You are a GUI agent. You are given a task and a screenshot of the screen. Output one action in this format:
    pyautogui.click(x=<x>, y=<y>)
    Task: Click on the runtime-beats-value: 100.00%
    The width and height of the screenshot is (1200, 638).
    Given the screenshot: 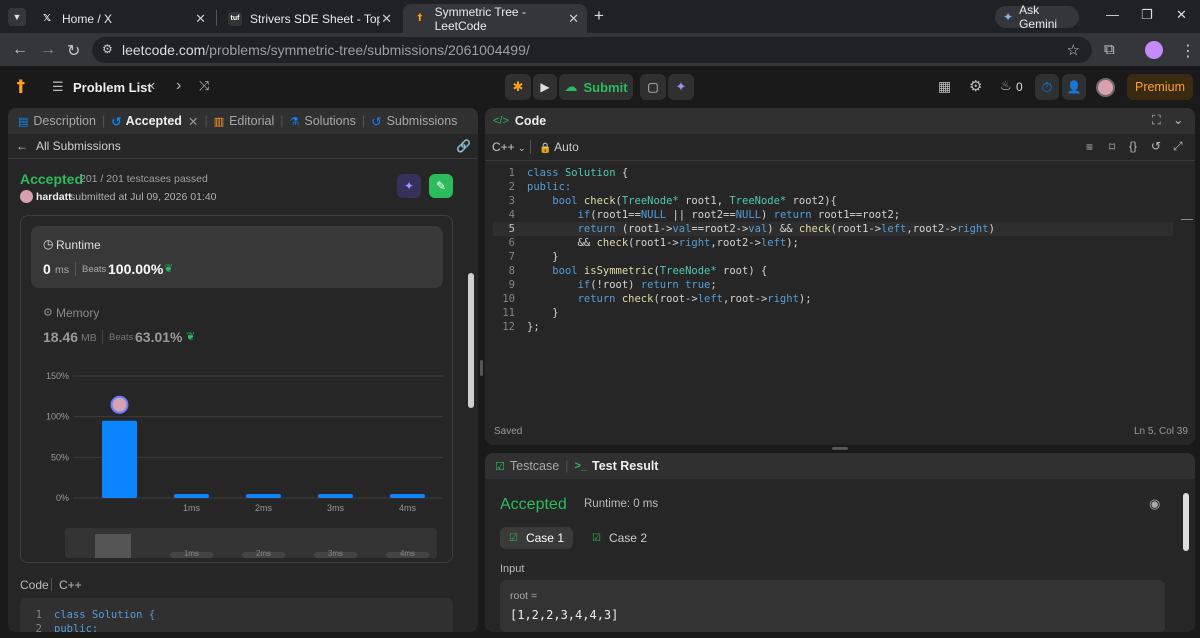 What is the action you would take?
    pyautogui.click(x=136, y=269)
    